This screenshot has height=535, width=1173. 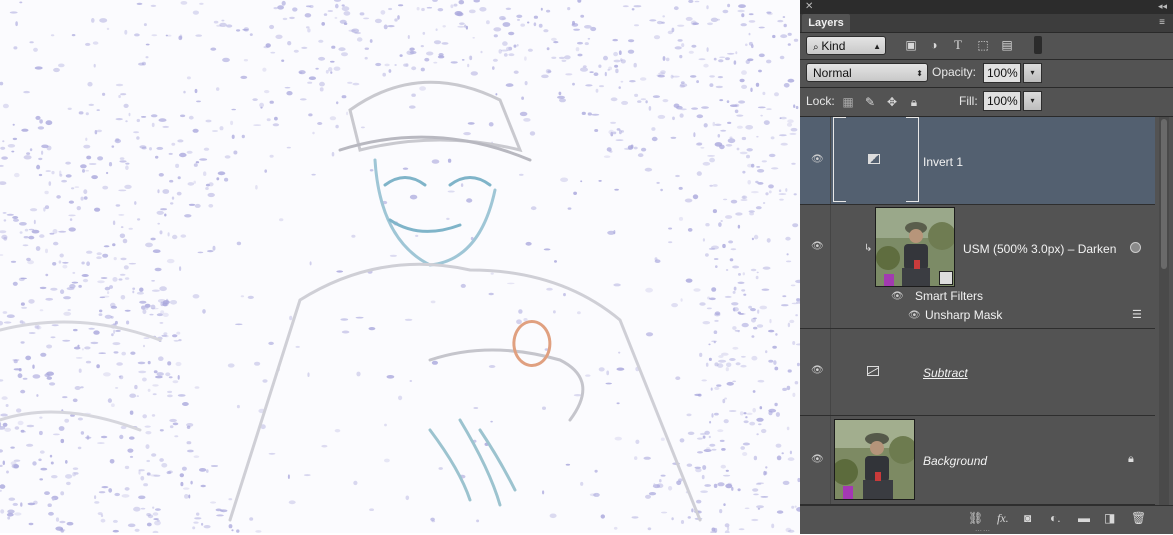 I want to click on add-mask-icon: ◙, so click(x=1027, y=518).